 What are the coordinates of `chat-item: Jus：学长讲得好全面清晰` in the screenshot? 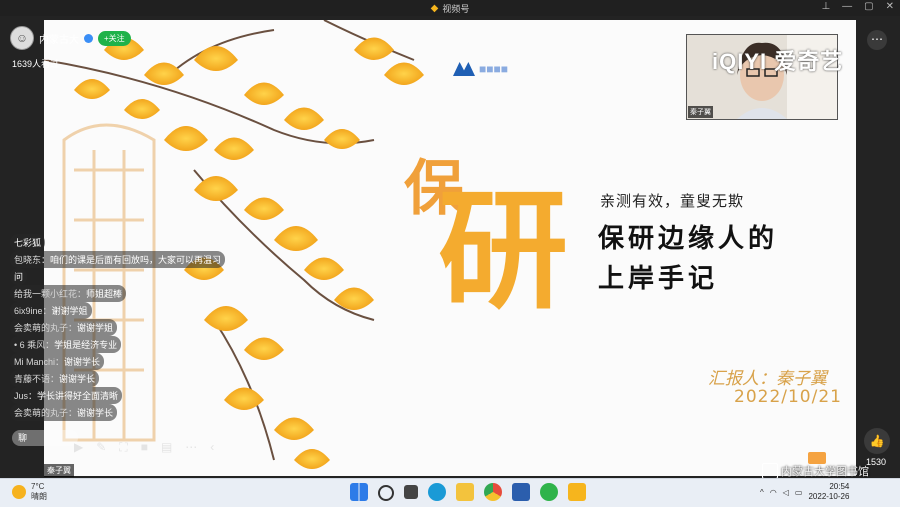 It's located at (66, 395).